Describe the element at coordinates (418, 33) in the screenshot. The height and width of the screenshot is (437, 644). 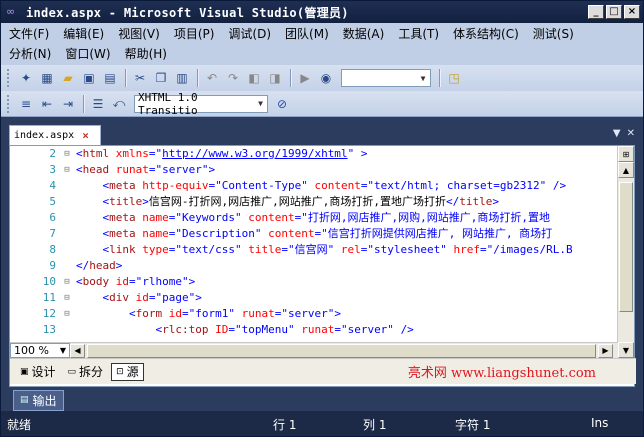
I see `menu-tools: 工具(T)` at that location.